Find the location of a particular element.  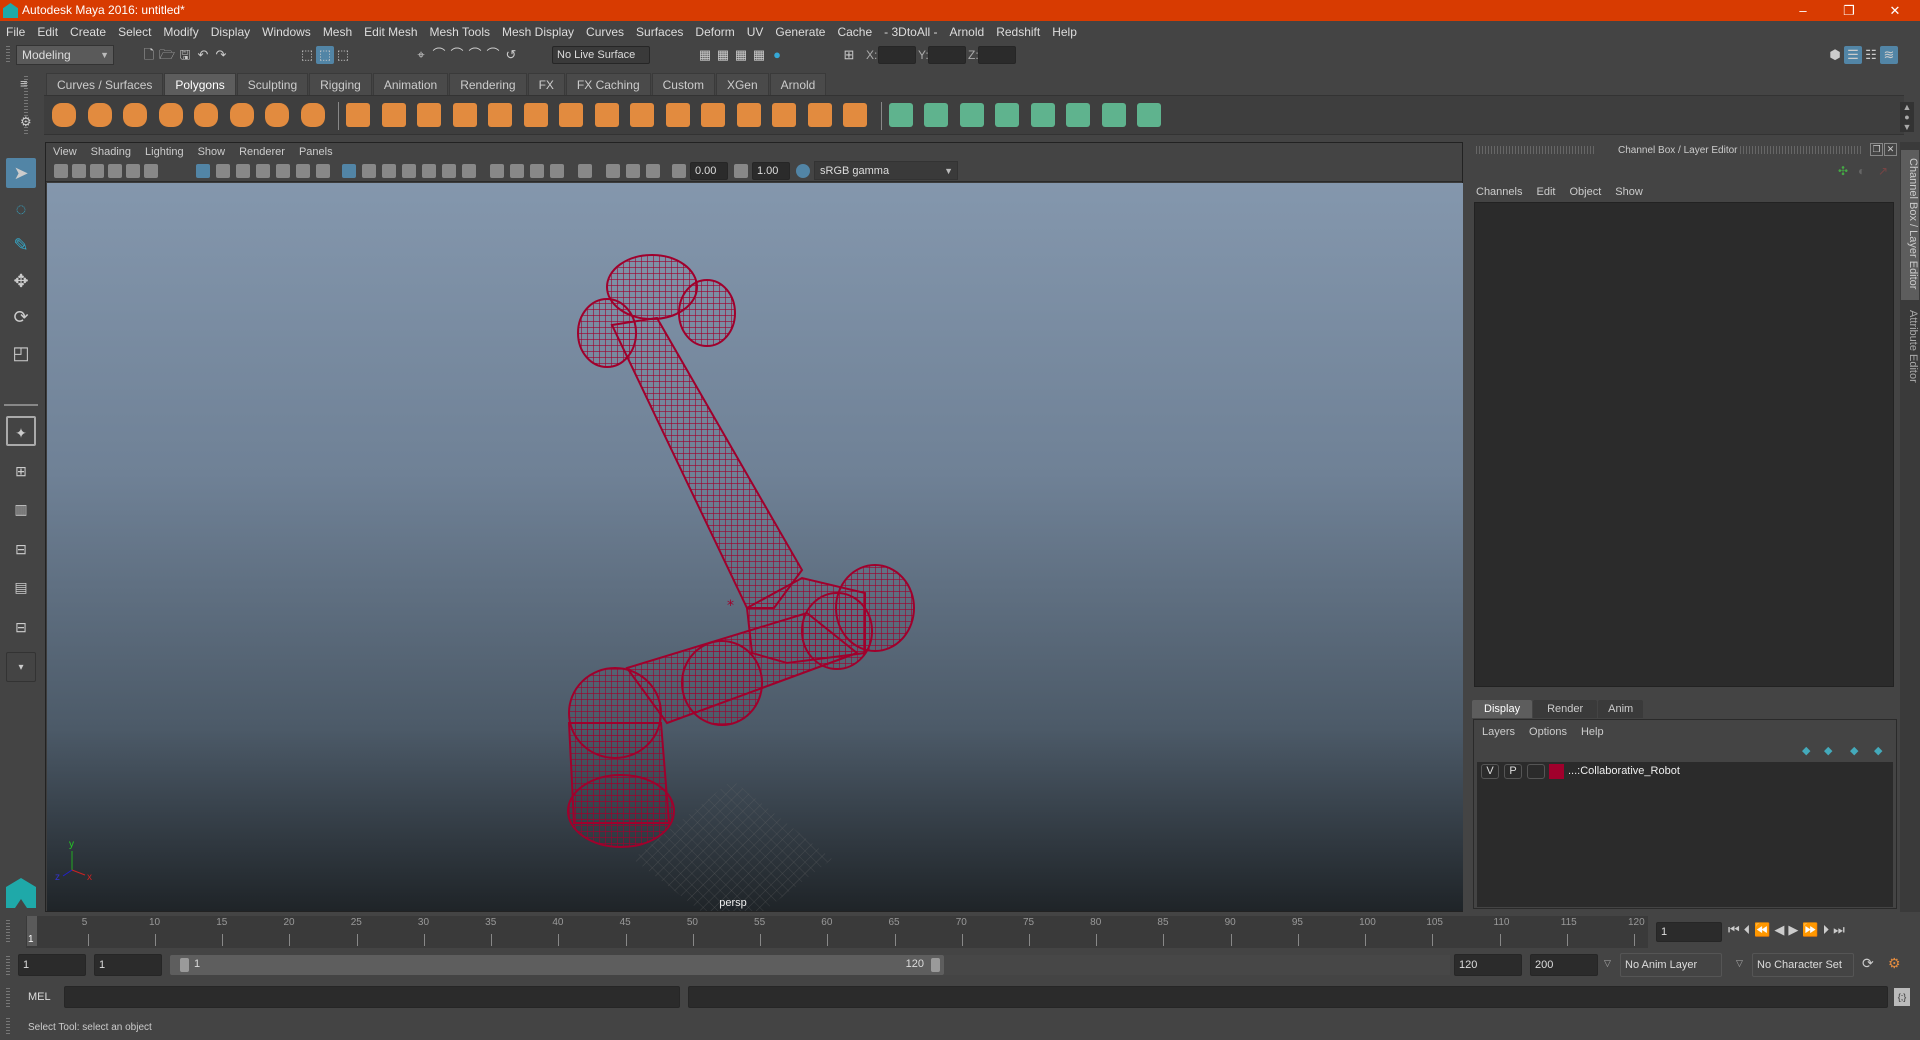

x-field is located at coordinates (897, 55).